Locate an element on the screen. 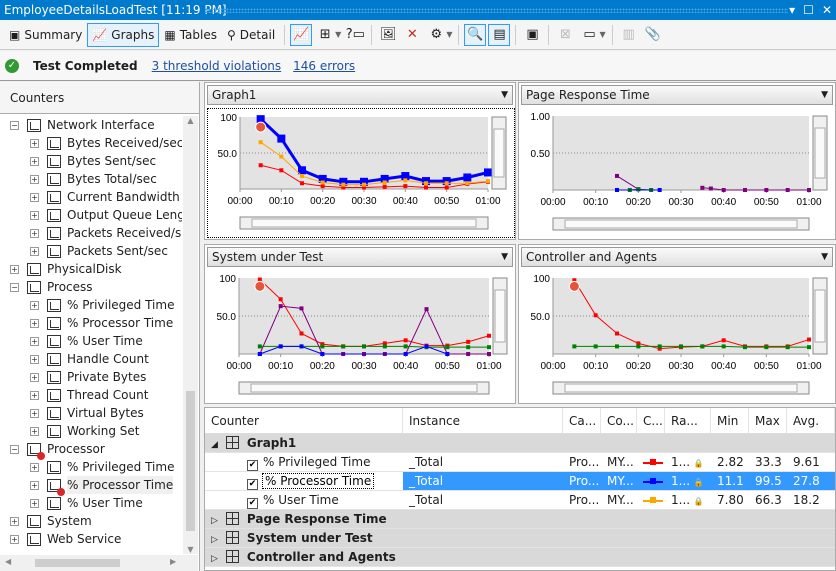  tree-item: − Network Interface is located at coordinates (91, 125).